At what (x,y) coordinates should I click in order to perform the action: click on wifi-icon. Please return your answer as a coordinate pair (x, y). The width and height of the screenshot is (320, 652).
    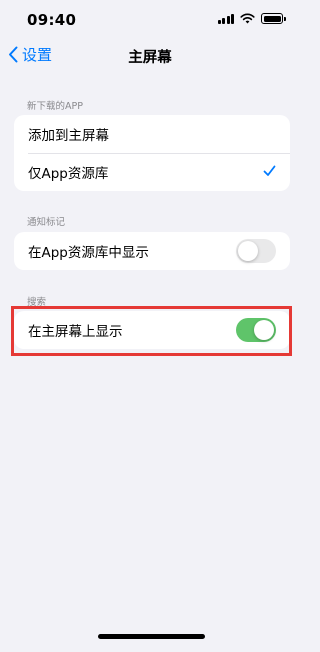
    Looking at the image, I should click on (247, 18).